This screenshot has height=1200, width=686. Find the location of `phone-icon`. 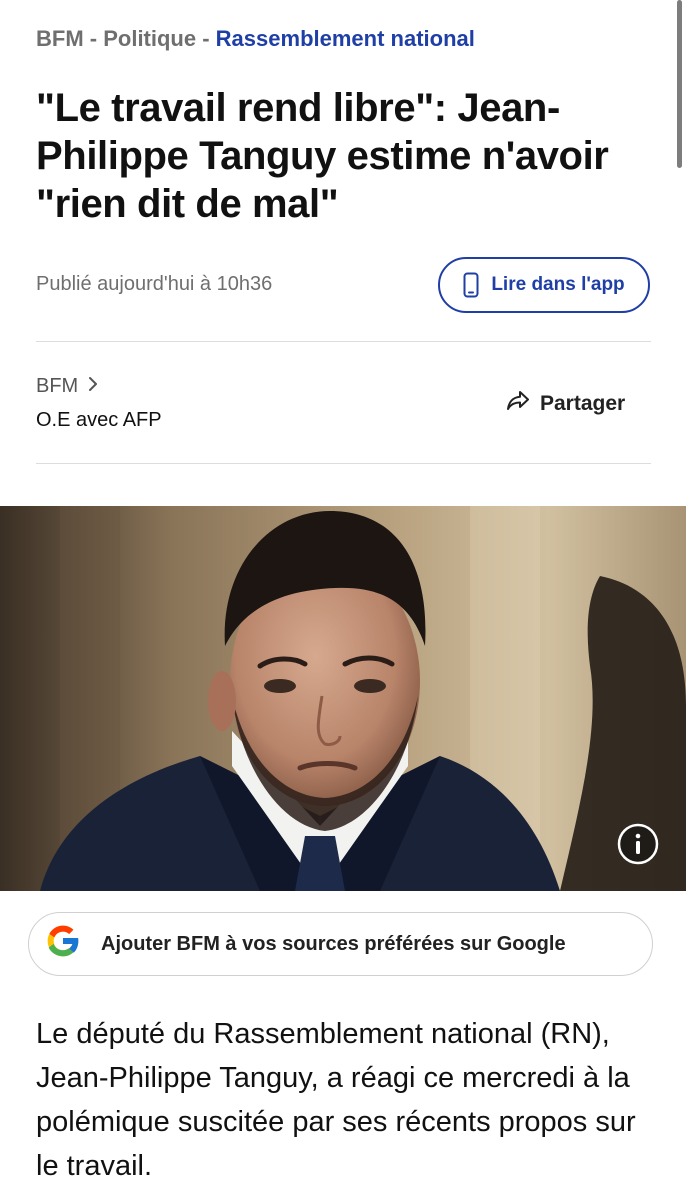

phone-icon is located at coordinates (471, 285).